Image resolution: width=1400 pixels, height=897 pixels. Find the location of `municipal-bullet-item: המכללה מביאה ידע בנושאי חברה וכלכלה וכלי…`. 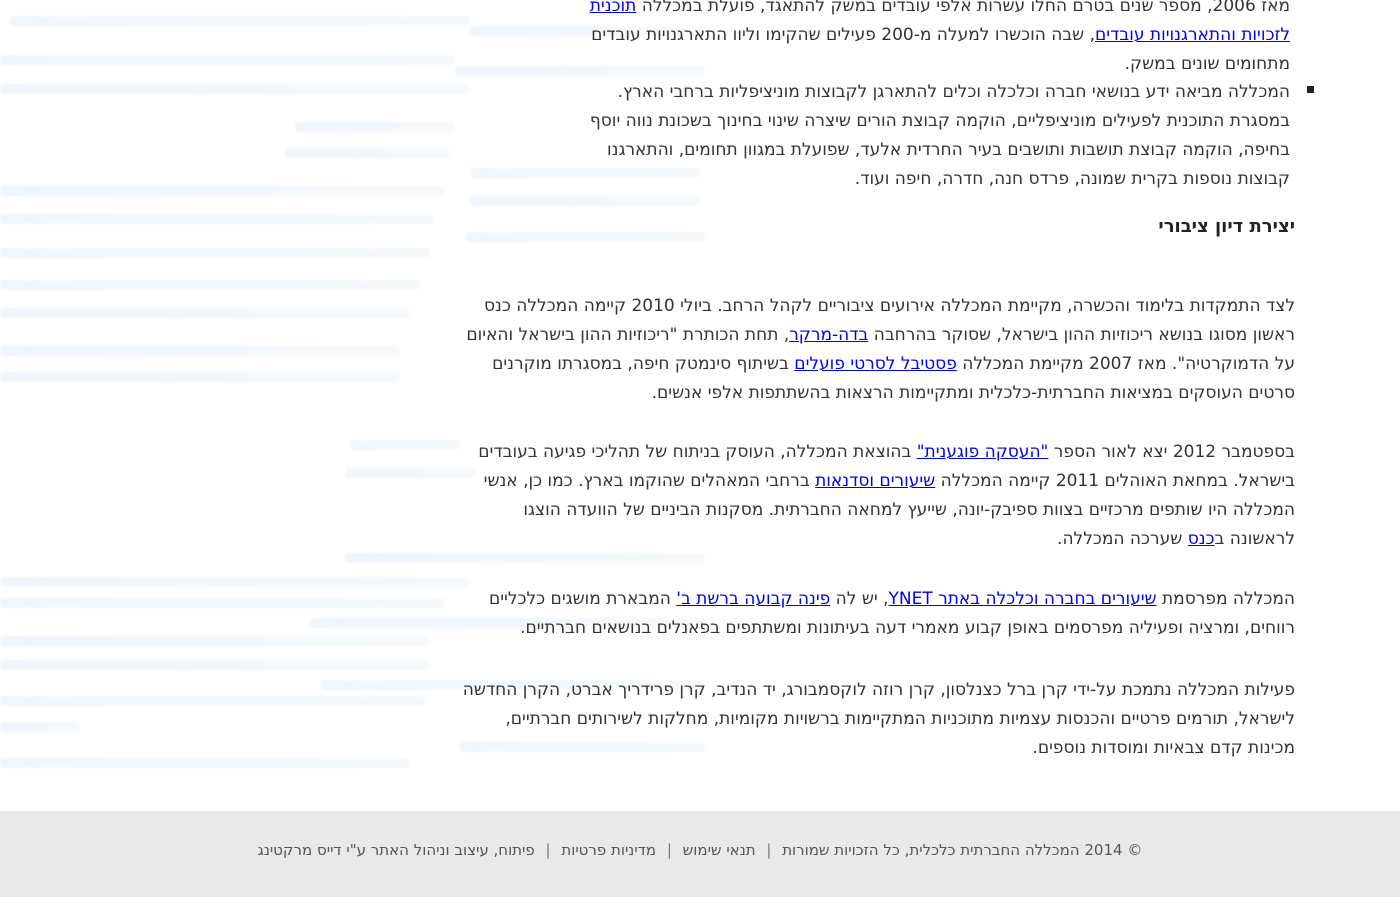

municipal-bullet-item: המכללה מביאה ידע בנושאי חברה וכלכלה וכלי… is located at coordinates (939, 136).